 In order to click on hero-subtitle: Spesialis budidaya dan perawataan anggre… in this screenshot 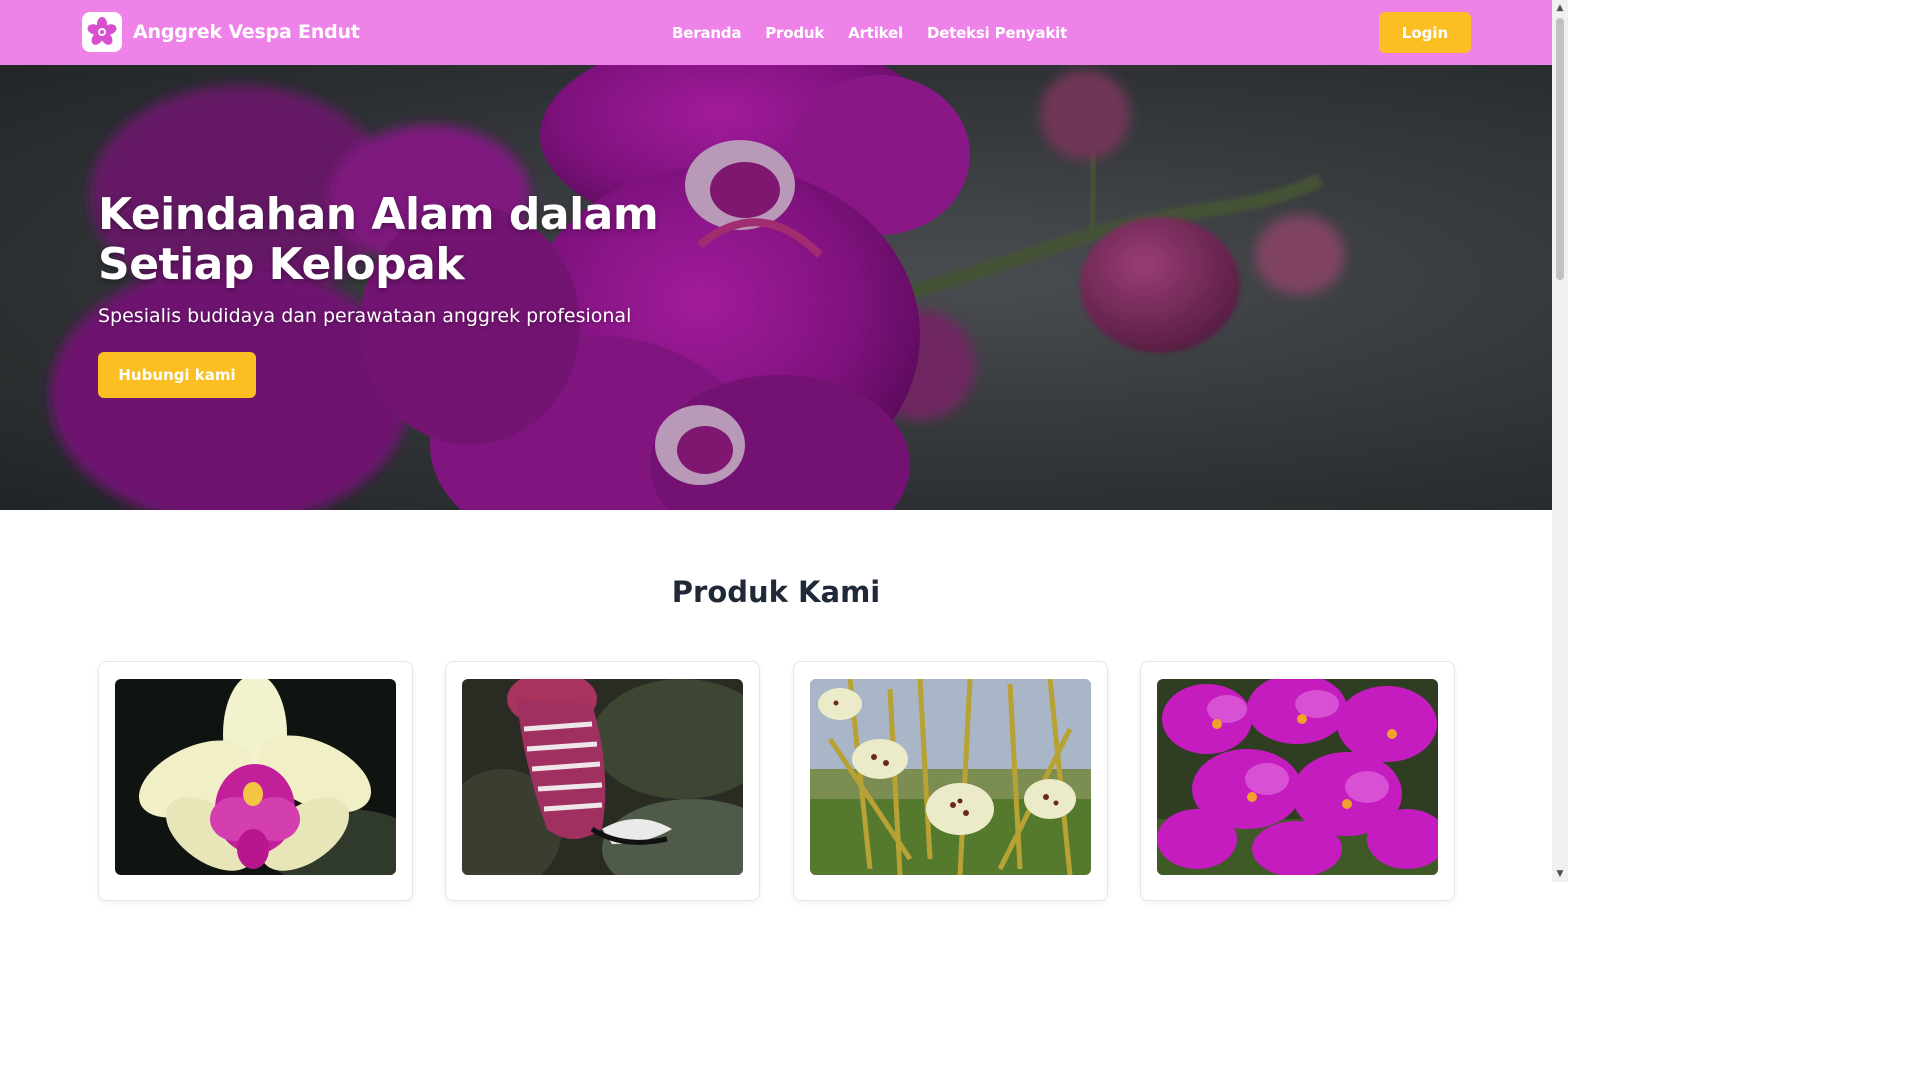, I will do `click(365, 316)`.